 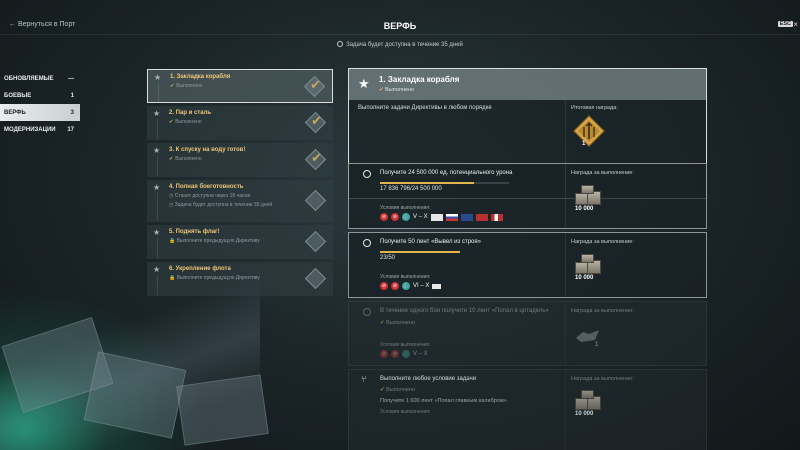 I want to click on page-title: ВЕРФЬ, so click(x=400, y=26).